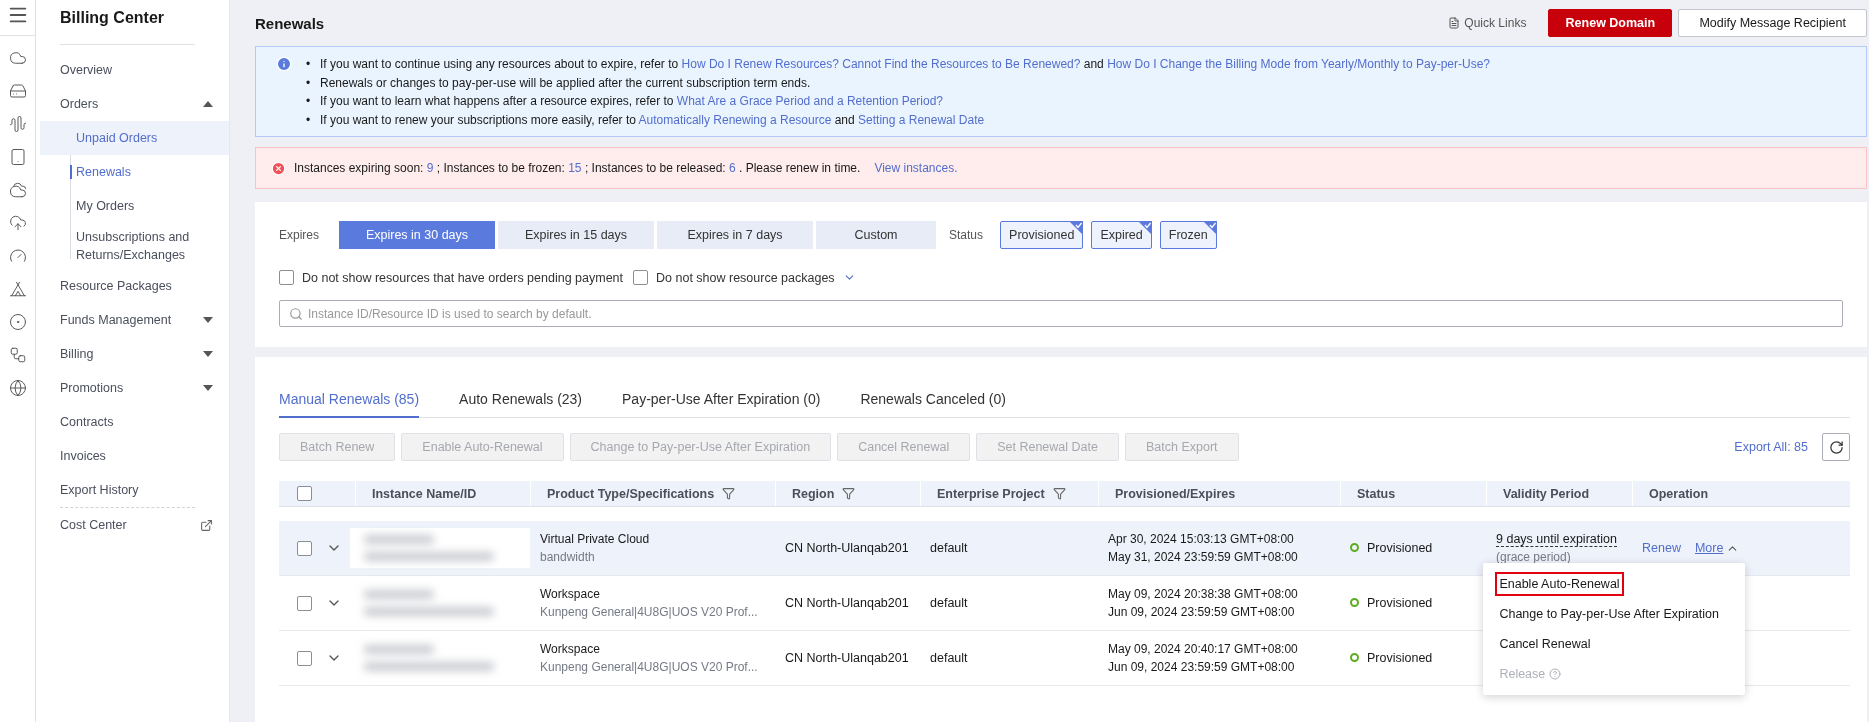 The height and width of the screenshot is (722, 1869). Describe the element at coordinates (876, 235) in the screenshot. I see `expires-option: Custom` at that location.